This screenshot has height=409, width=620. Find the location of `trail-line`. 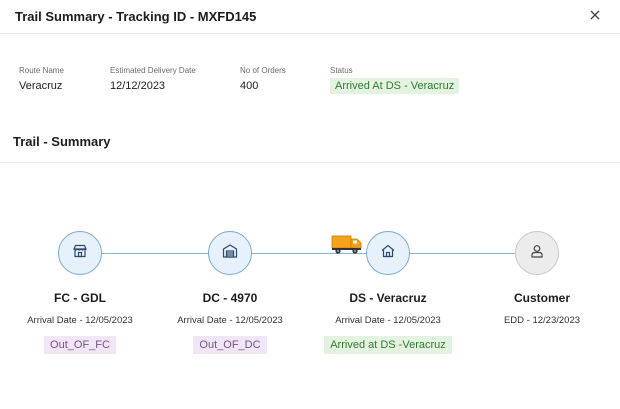

trail-line is located at coordinates (309, 253).